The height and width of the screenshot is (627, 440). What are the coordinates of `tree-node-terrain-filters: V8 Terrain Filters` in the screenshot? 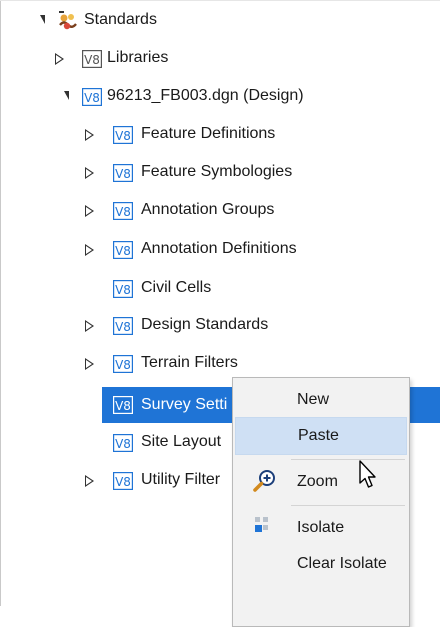 It's located at (220, 363).